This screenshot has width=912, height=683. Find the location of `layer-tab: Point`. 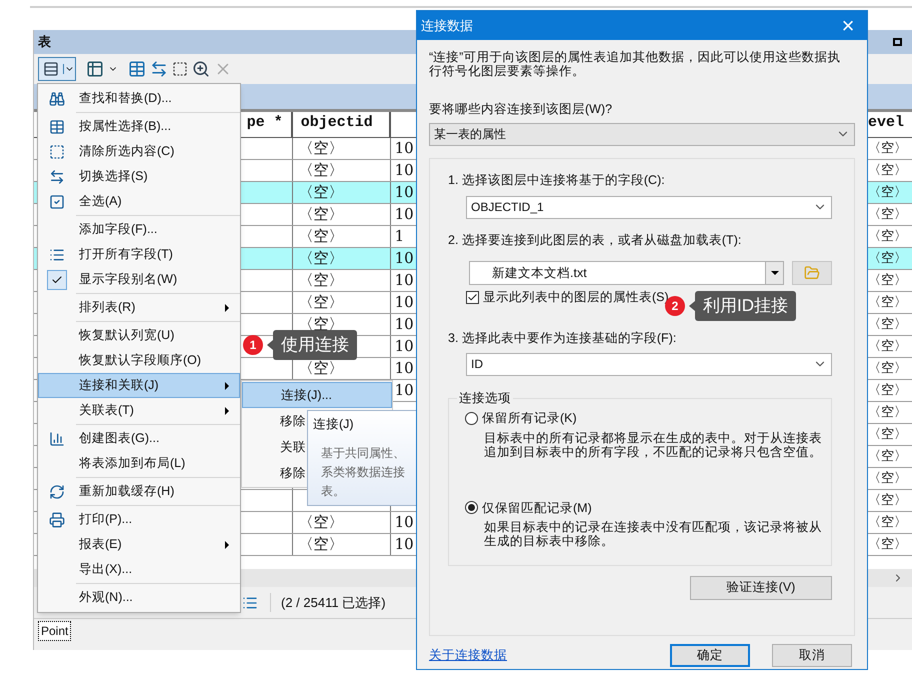

layer-tab: Point is located at coordinates (55, 631).